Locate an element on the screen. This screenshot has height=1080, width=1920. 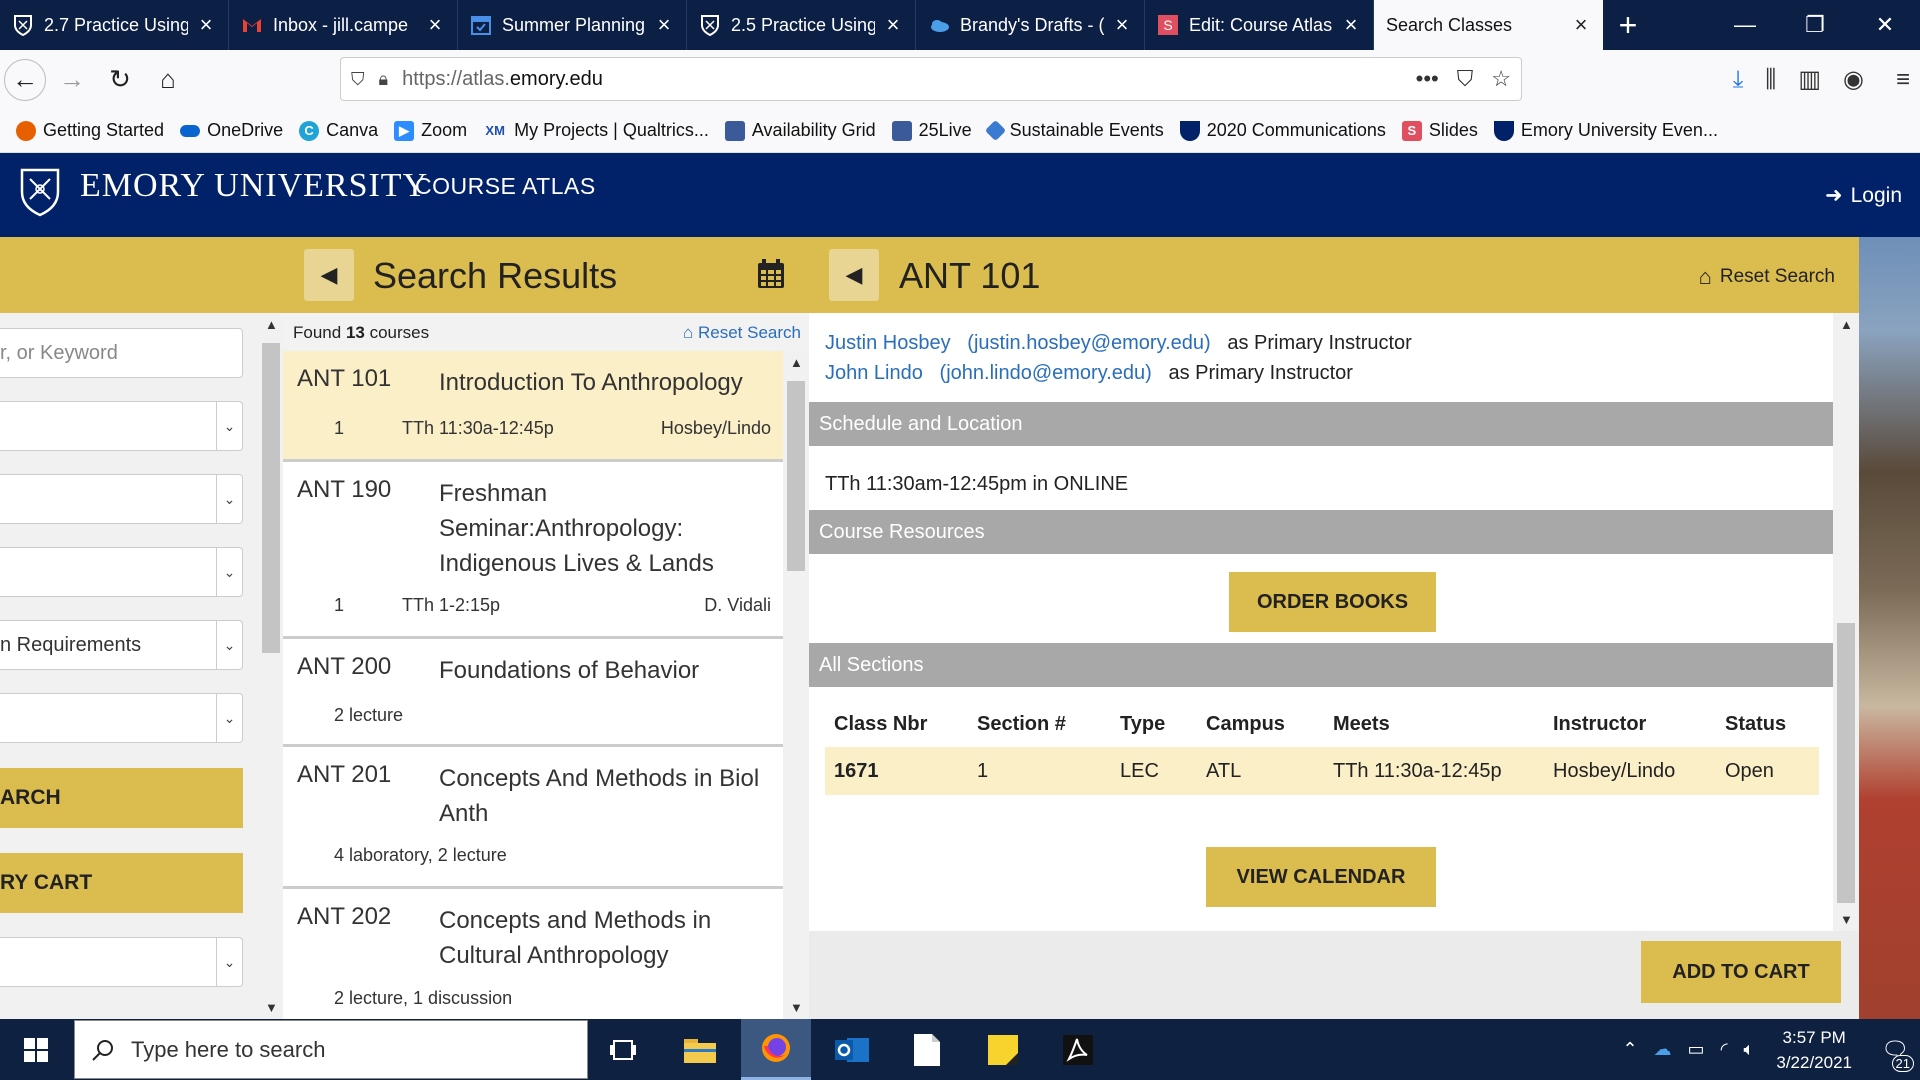
filter-scrollbar: ▲ ▼ is located at coordinates (271, 666).